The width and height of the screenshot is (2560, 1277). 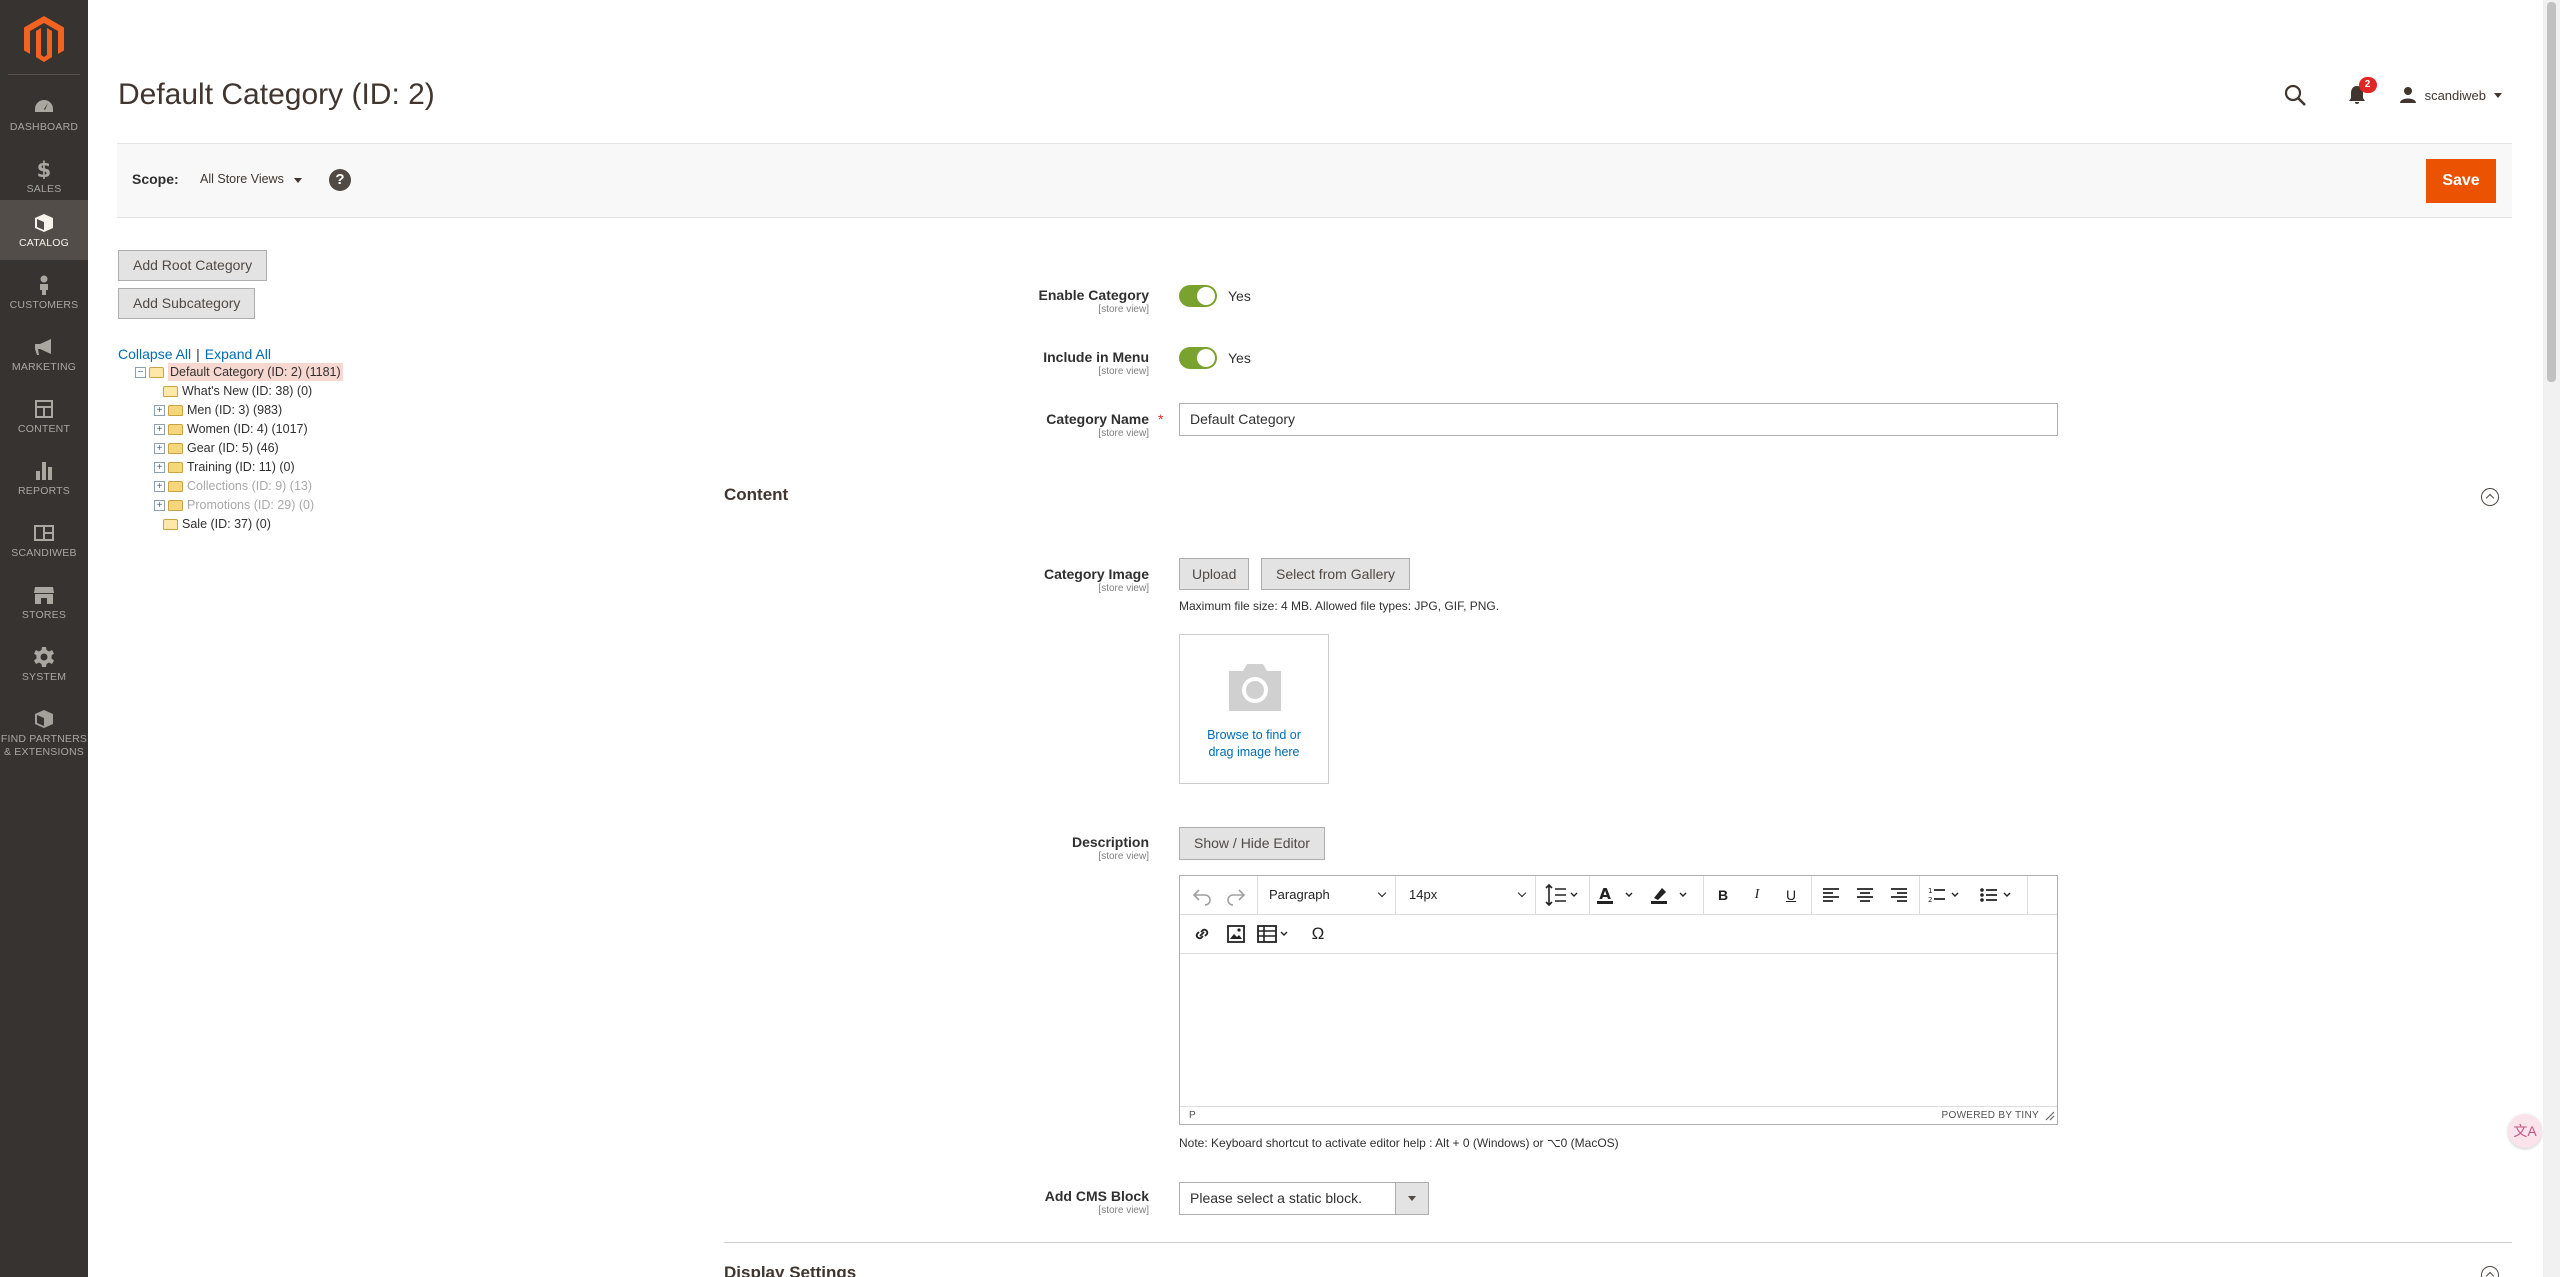 I want to click on svg-text: 2, so click(x=1930, y=900).